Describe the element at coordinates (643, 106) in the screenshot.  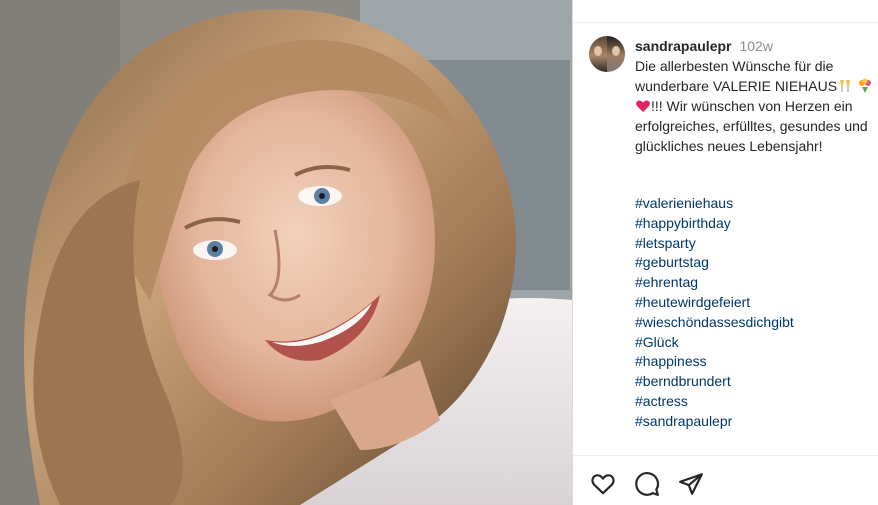
I see `red-heart-icon` at that location.